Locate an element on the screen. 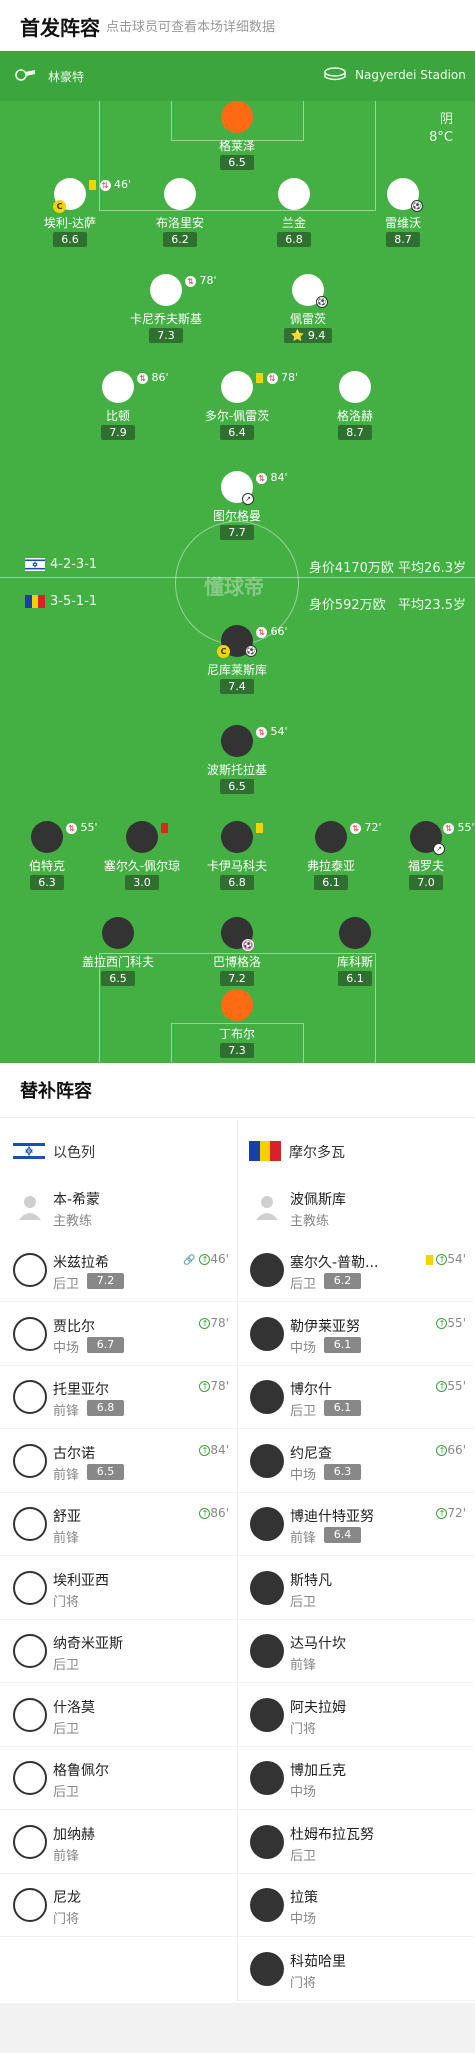  sub-player-row: 博加丘克 中场 is located at coordinates (355, 1778).